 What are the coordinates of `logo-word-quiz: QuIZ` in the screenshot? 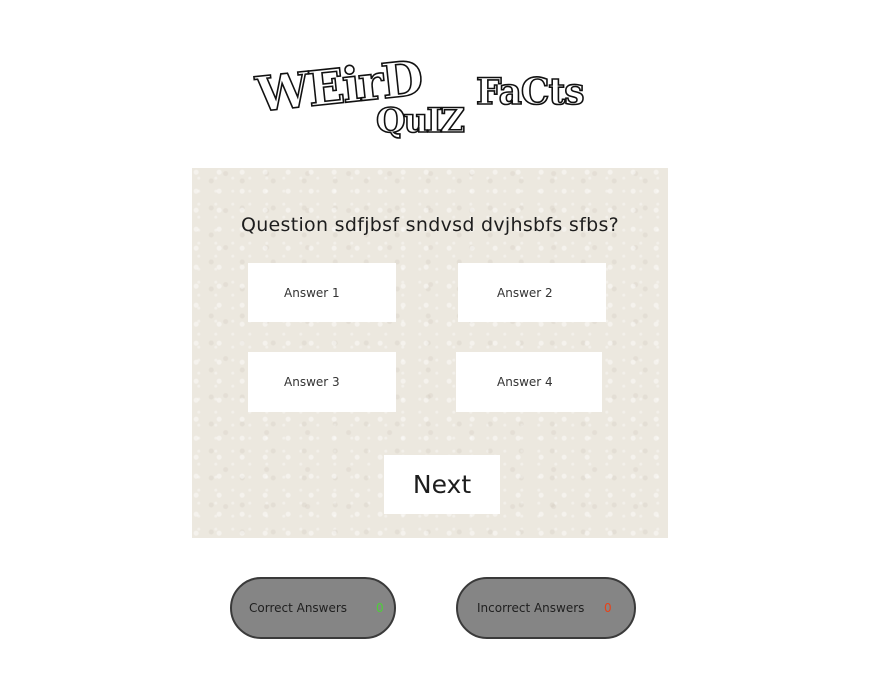 It's located at (421, 121).